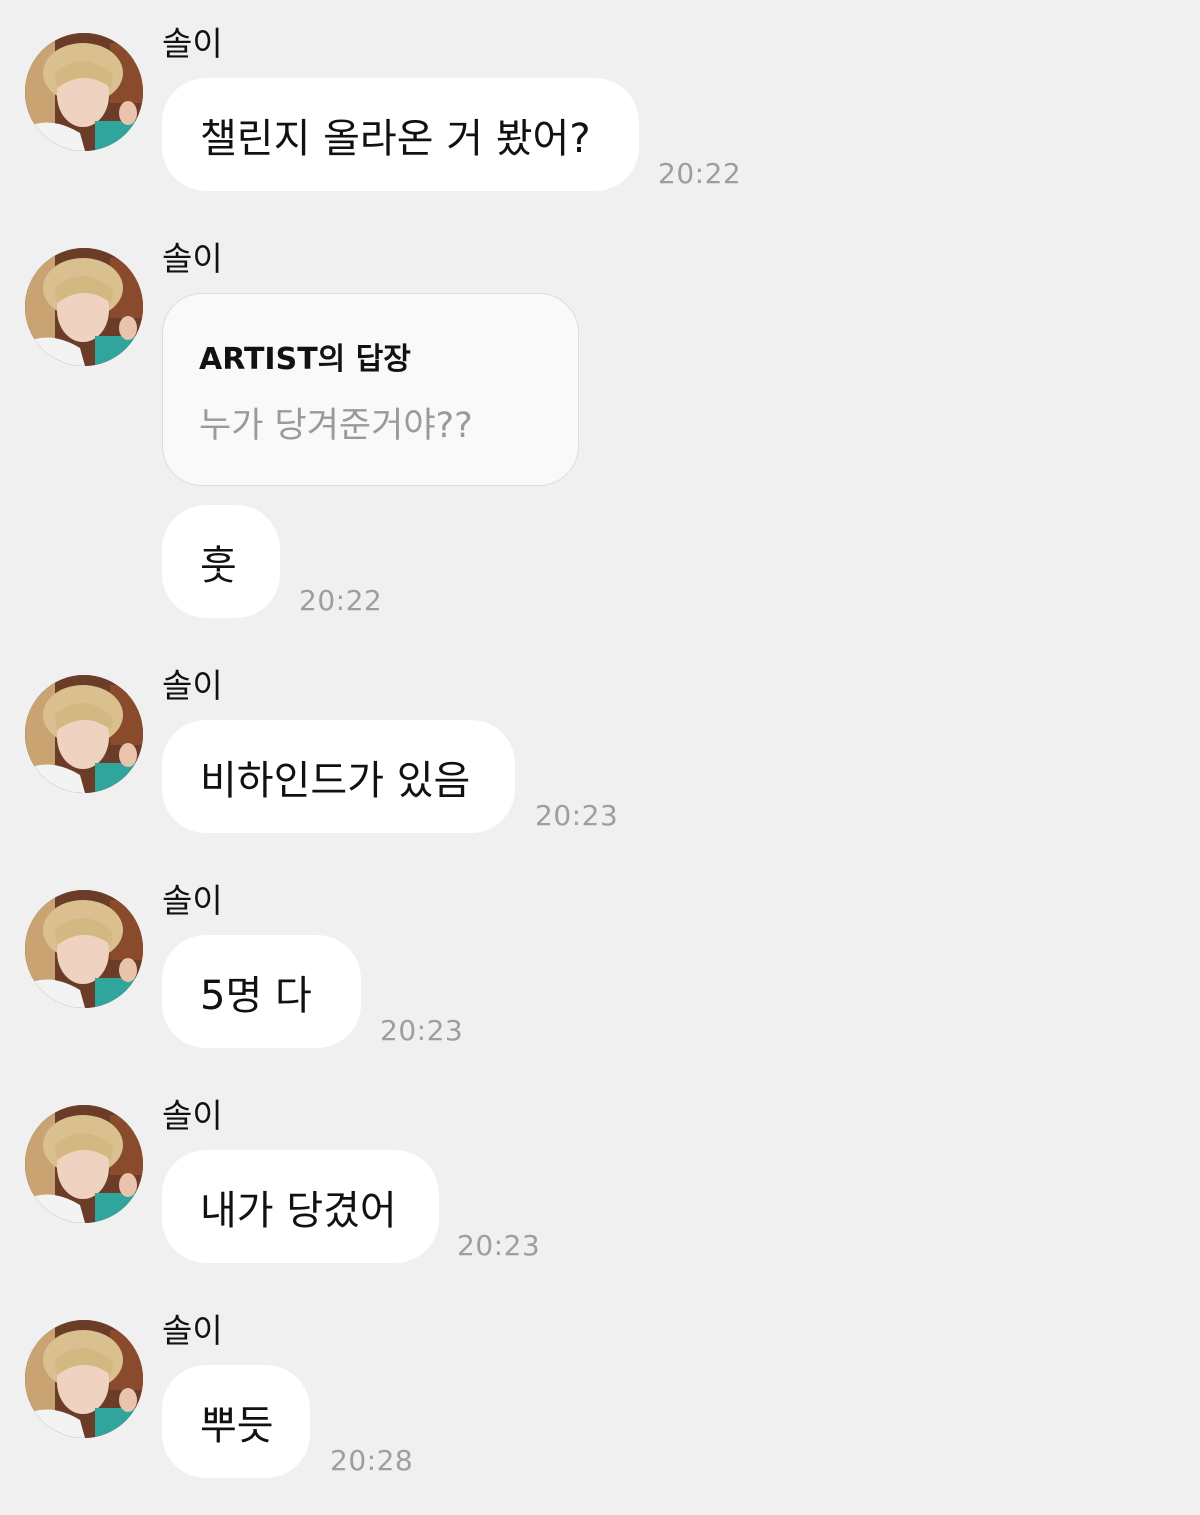  What do you see at coordinates (370, 389) in the screenshot?
I see `reply-card: ARTIST의 답장 누가 당겨준거야??` at bounding box center [370, 389].